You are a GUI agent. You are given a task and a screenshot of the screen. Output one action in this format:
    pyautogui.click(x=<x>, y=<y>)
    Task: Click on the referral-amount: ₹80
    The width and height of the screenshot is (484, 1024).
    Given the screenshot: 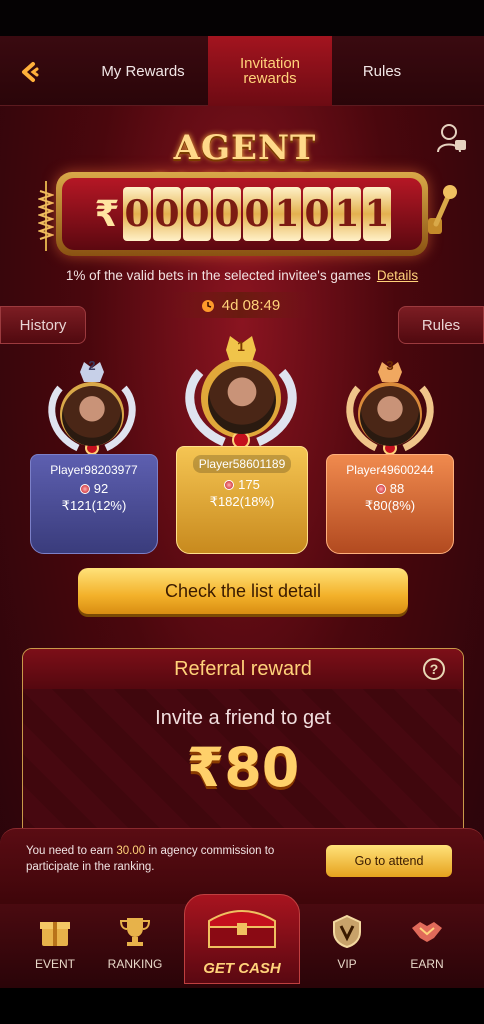 What is the action you would take?
    pyautogui.click(x=243, y=767)
    